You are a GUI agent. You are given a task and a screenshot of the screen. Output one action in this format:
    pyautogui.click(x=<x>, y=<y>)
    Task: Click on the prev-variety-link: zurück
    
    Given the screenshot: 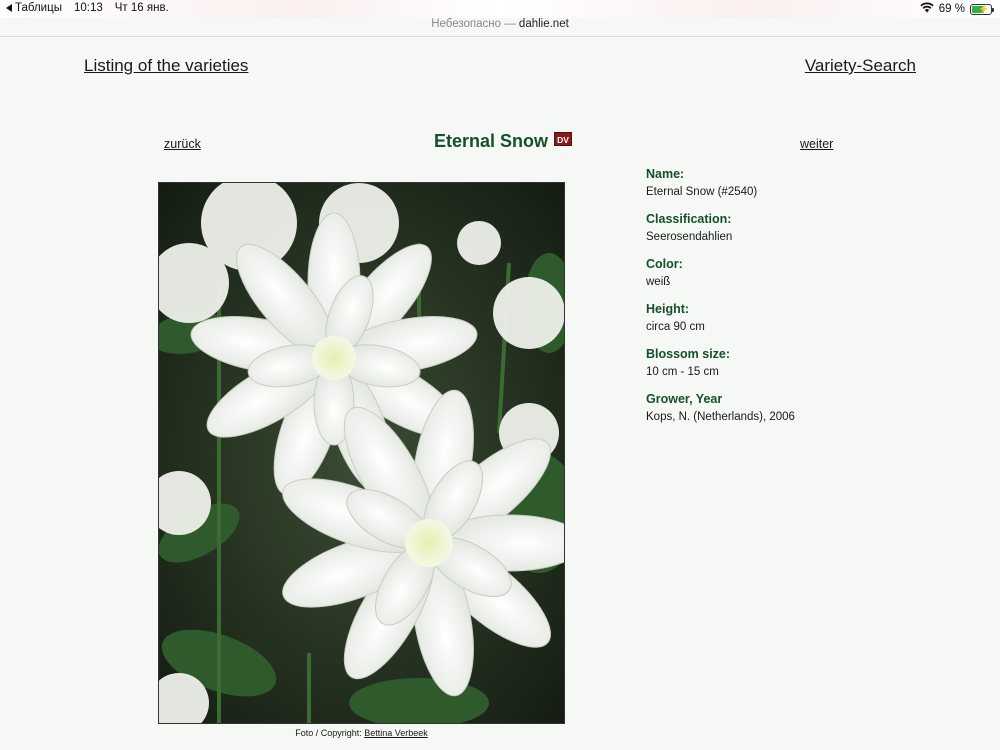 What is the action you would take?
    pyautogui.click(x=182, y=144)
    